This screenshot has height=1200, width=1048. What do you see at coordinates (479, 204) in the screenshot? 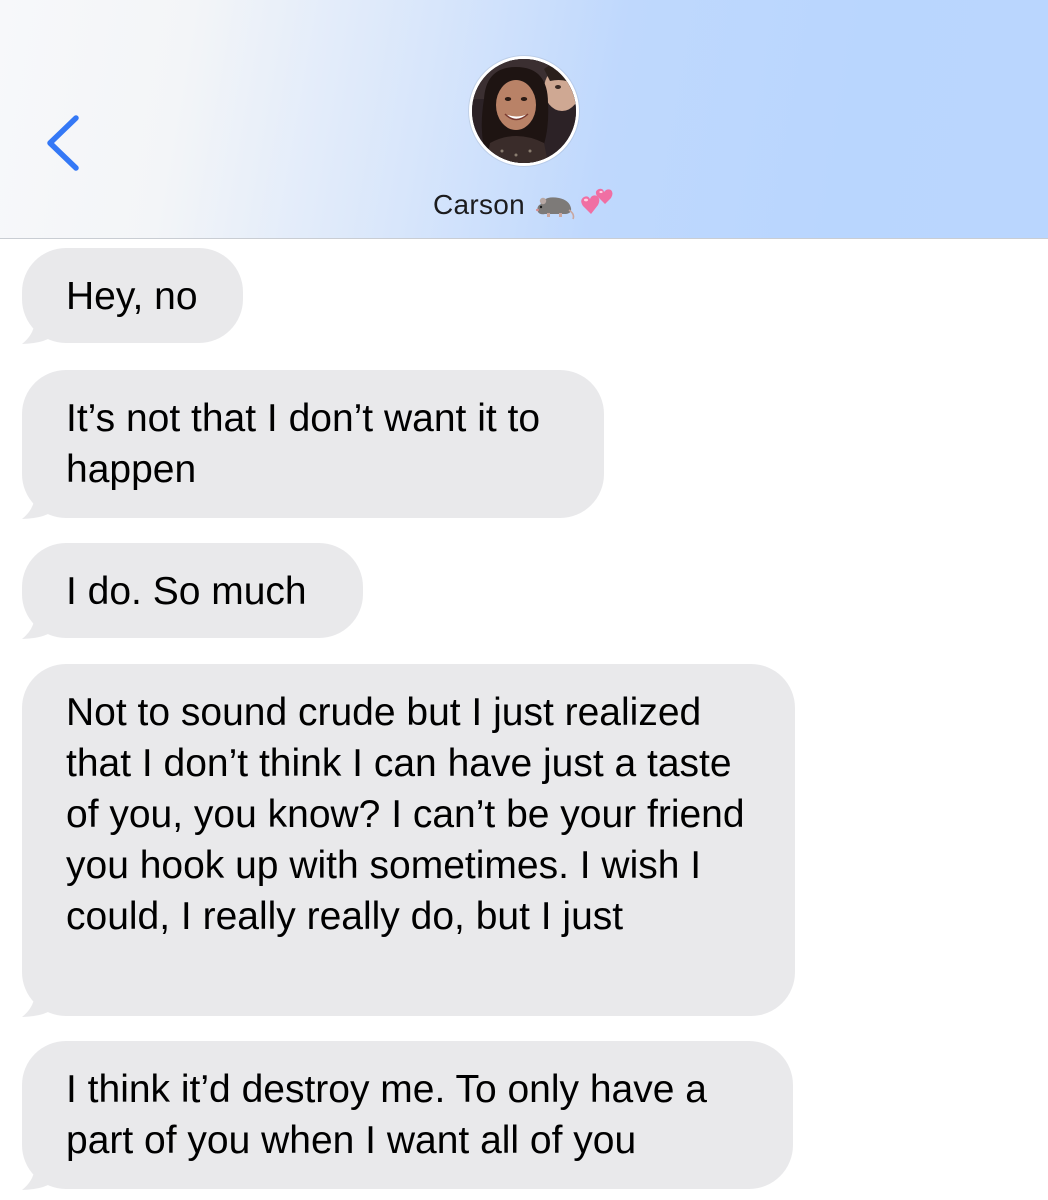
I see `contact-name: Carson` at bounding box center [479, 204].